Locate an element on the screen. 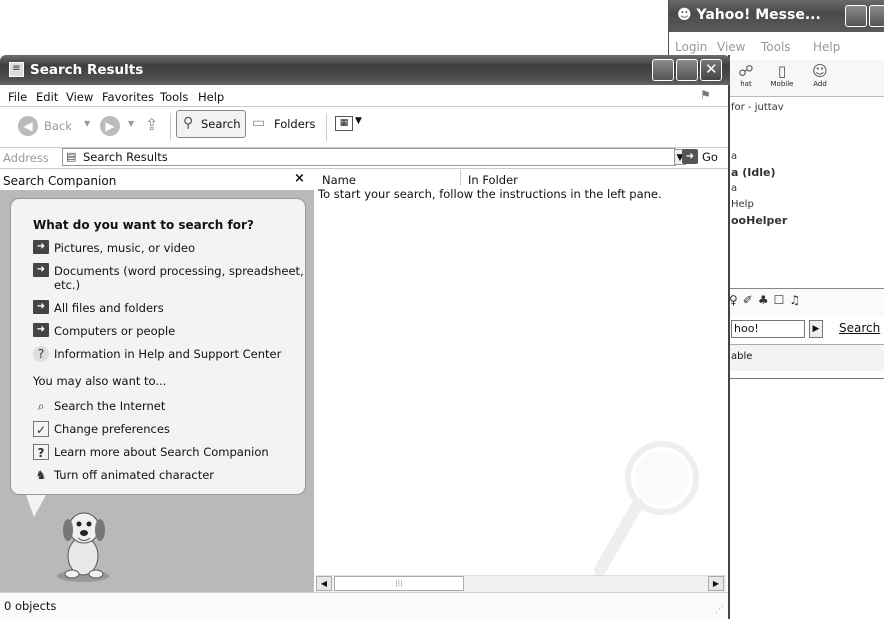  menu-view: View is located at coordinates (79, 97).